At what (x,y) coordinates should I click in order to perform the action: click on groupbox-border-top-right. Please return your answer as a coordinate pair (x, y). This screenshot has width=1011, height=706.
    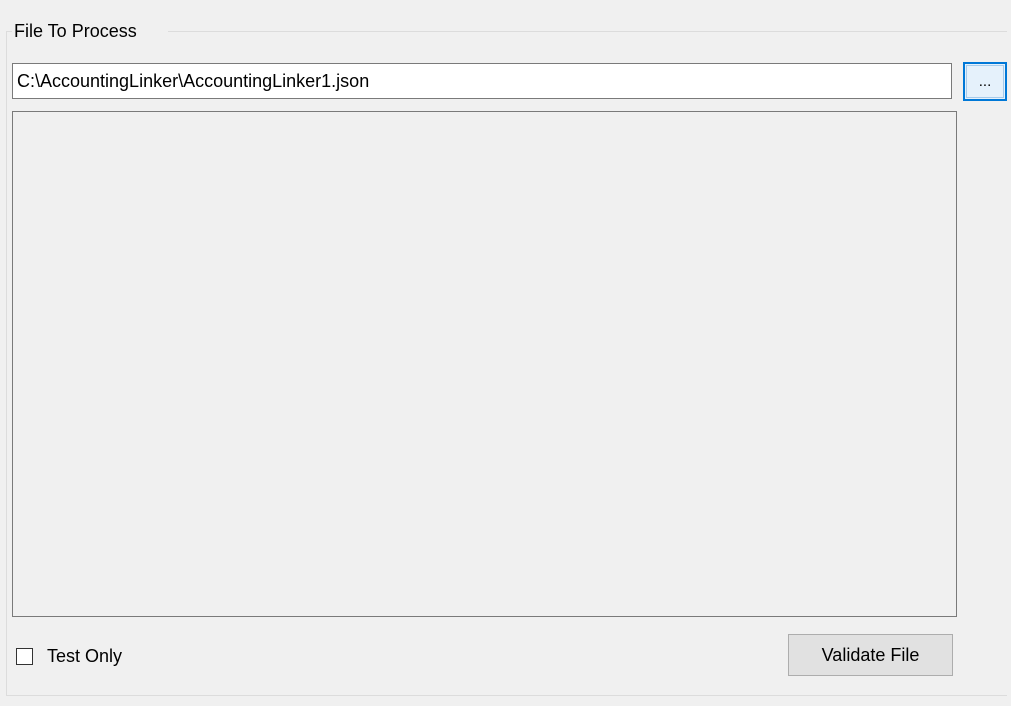
    Looking at the image, I should click on (587, 31).